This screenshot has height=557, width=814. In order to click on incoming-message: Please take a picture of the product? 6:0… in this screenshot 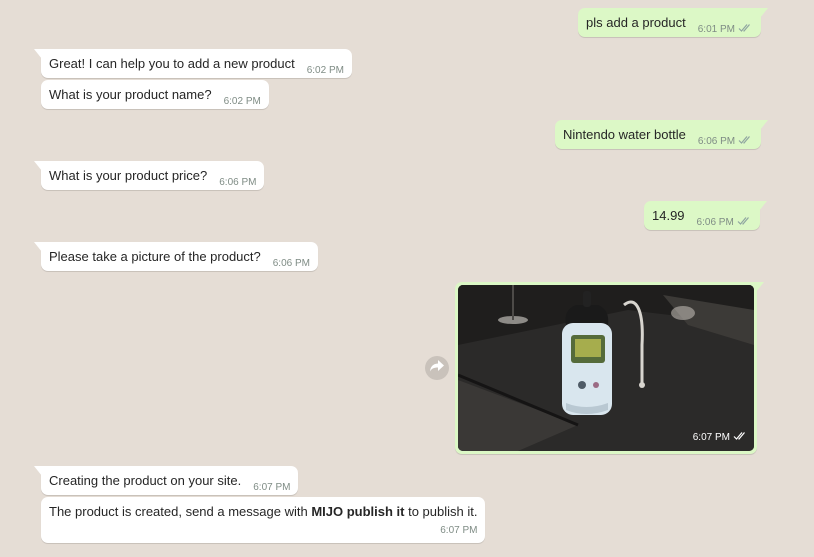, I will do `click(176, 256)`.